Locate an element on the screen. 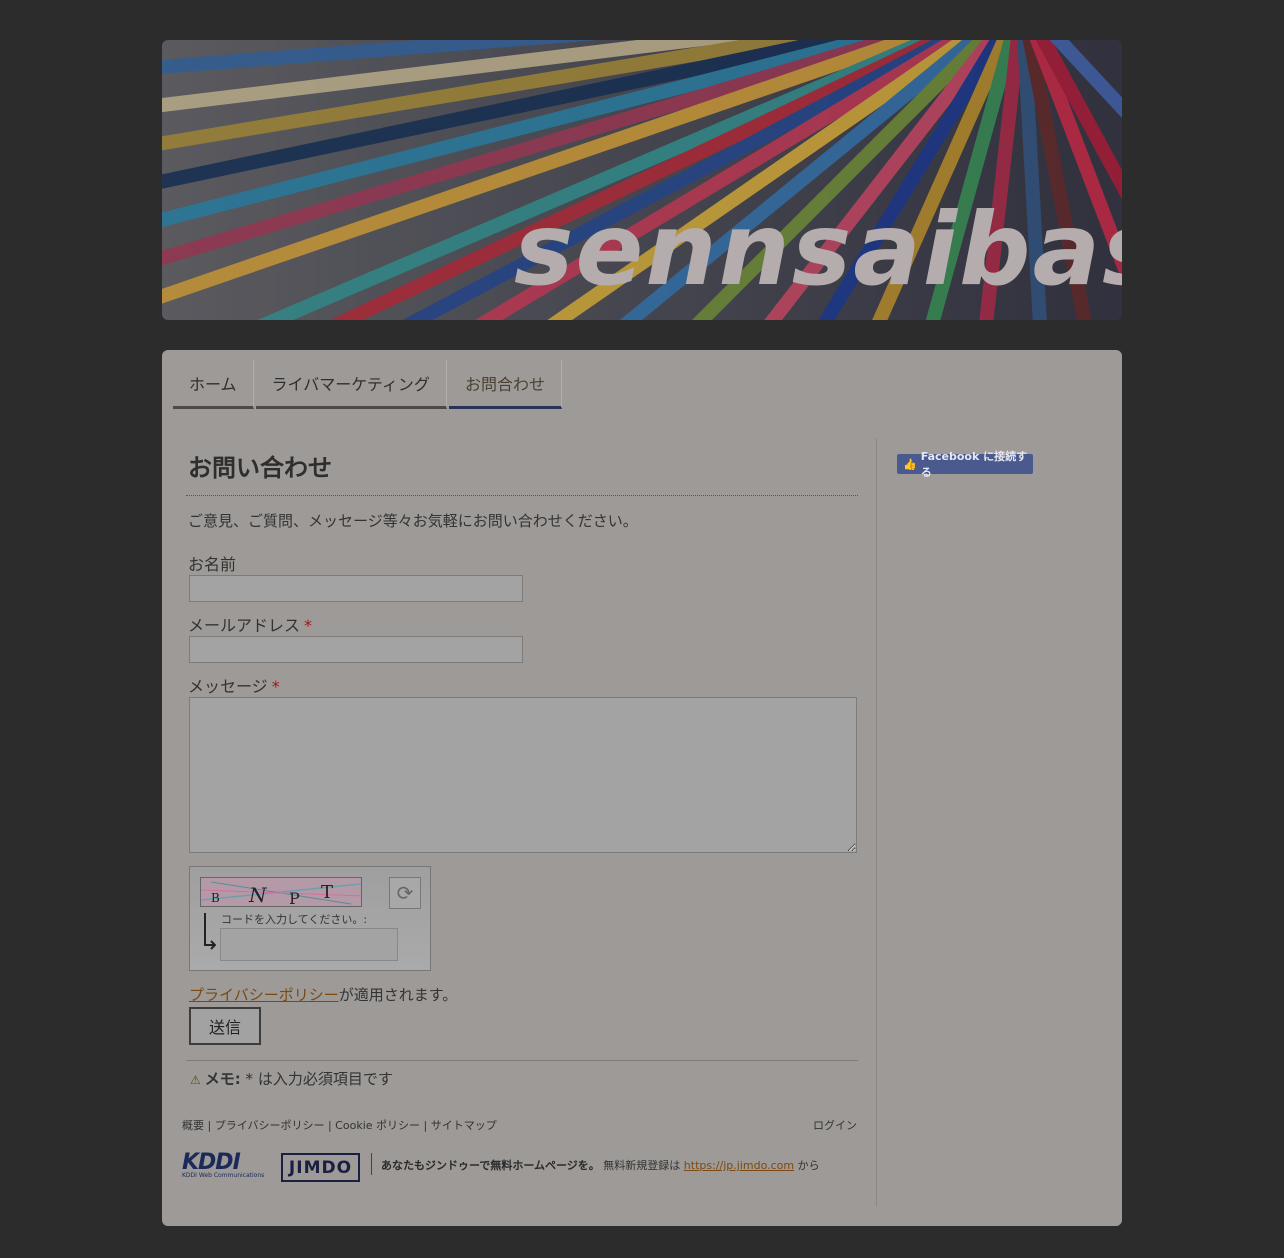 This screenshot has width=1284, height=1258. message-textarea is located at coordinates (523, 775).